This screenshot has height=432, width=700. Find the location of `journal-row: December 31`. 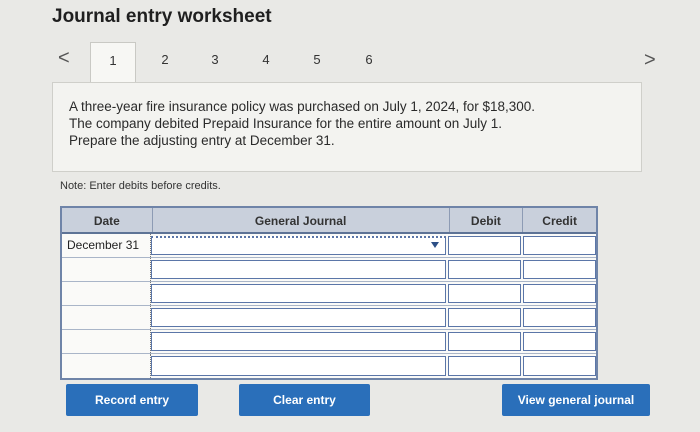

journal-row: December 31 is located at coordinates (329, 246).